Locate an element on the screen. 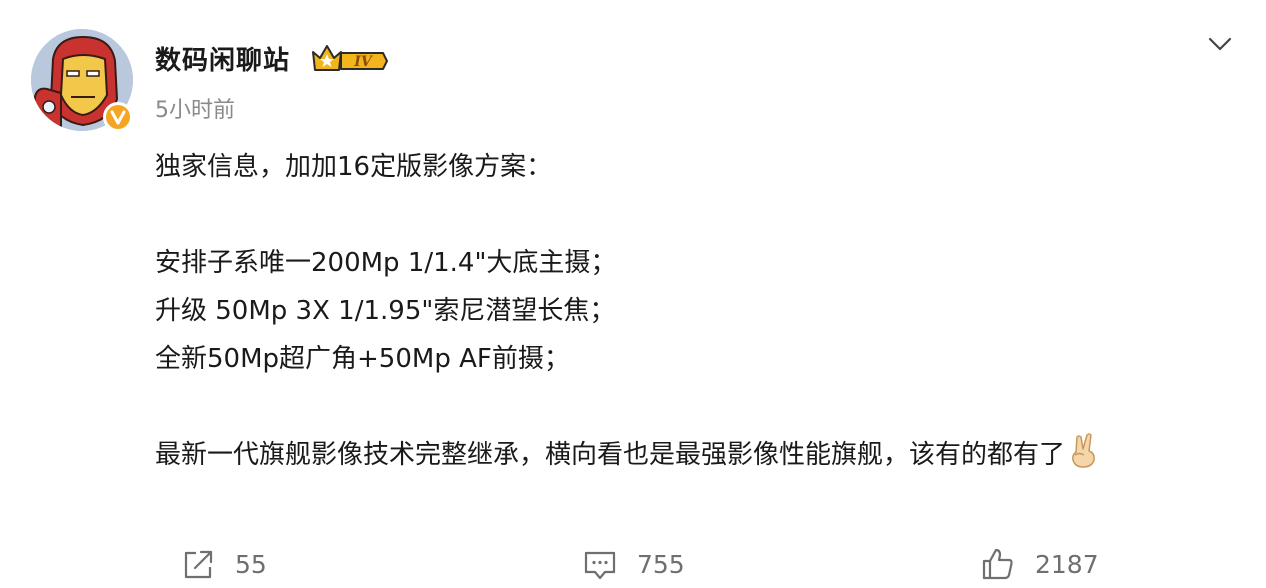 The height and width of the screenshot is (588, 1266). level-badge-icon: IV is located at coordinates (350, 59).